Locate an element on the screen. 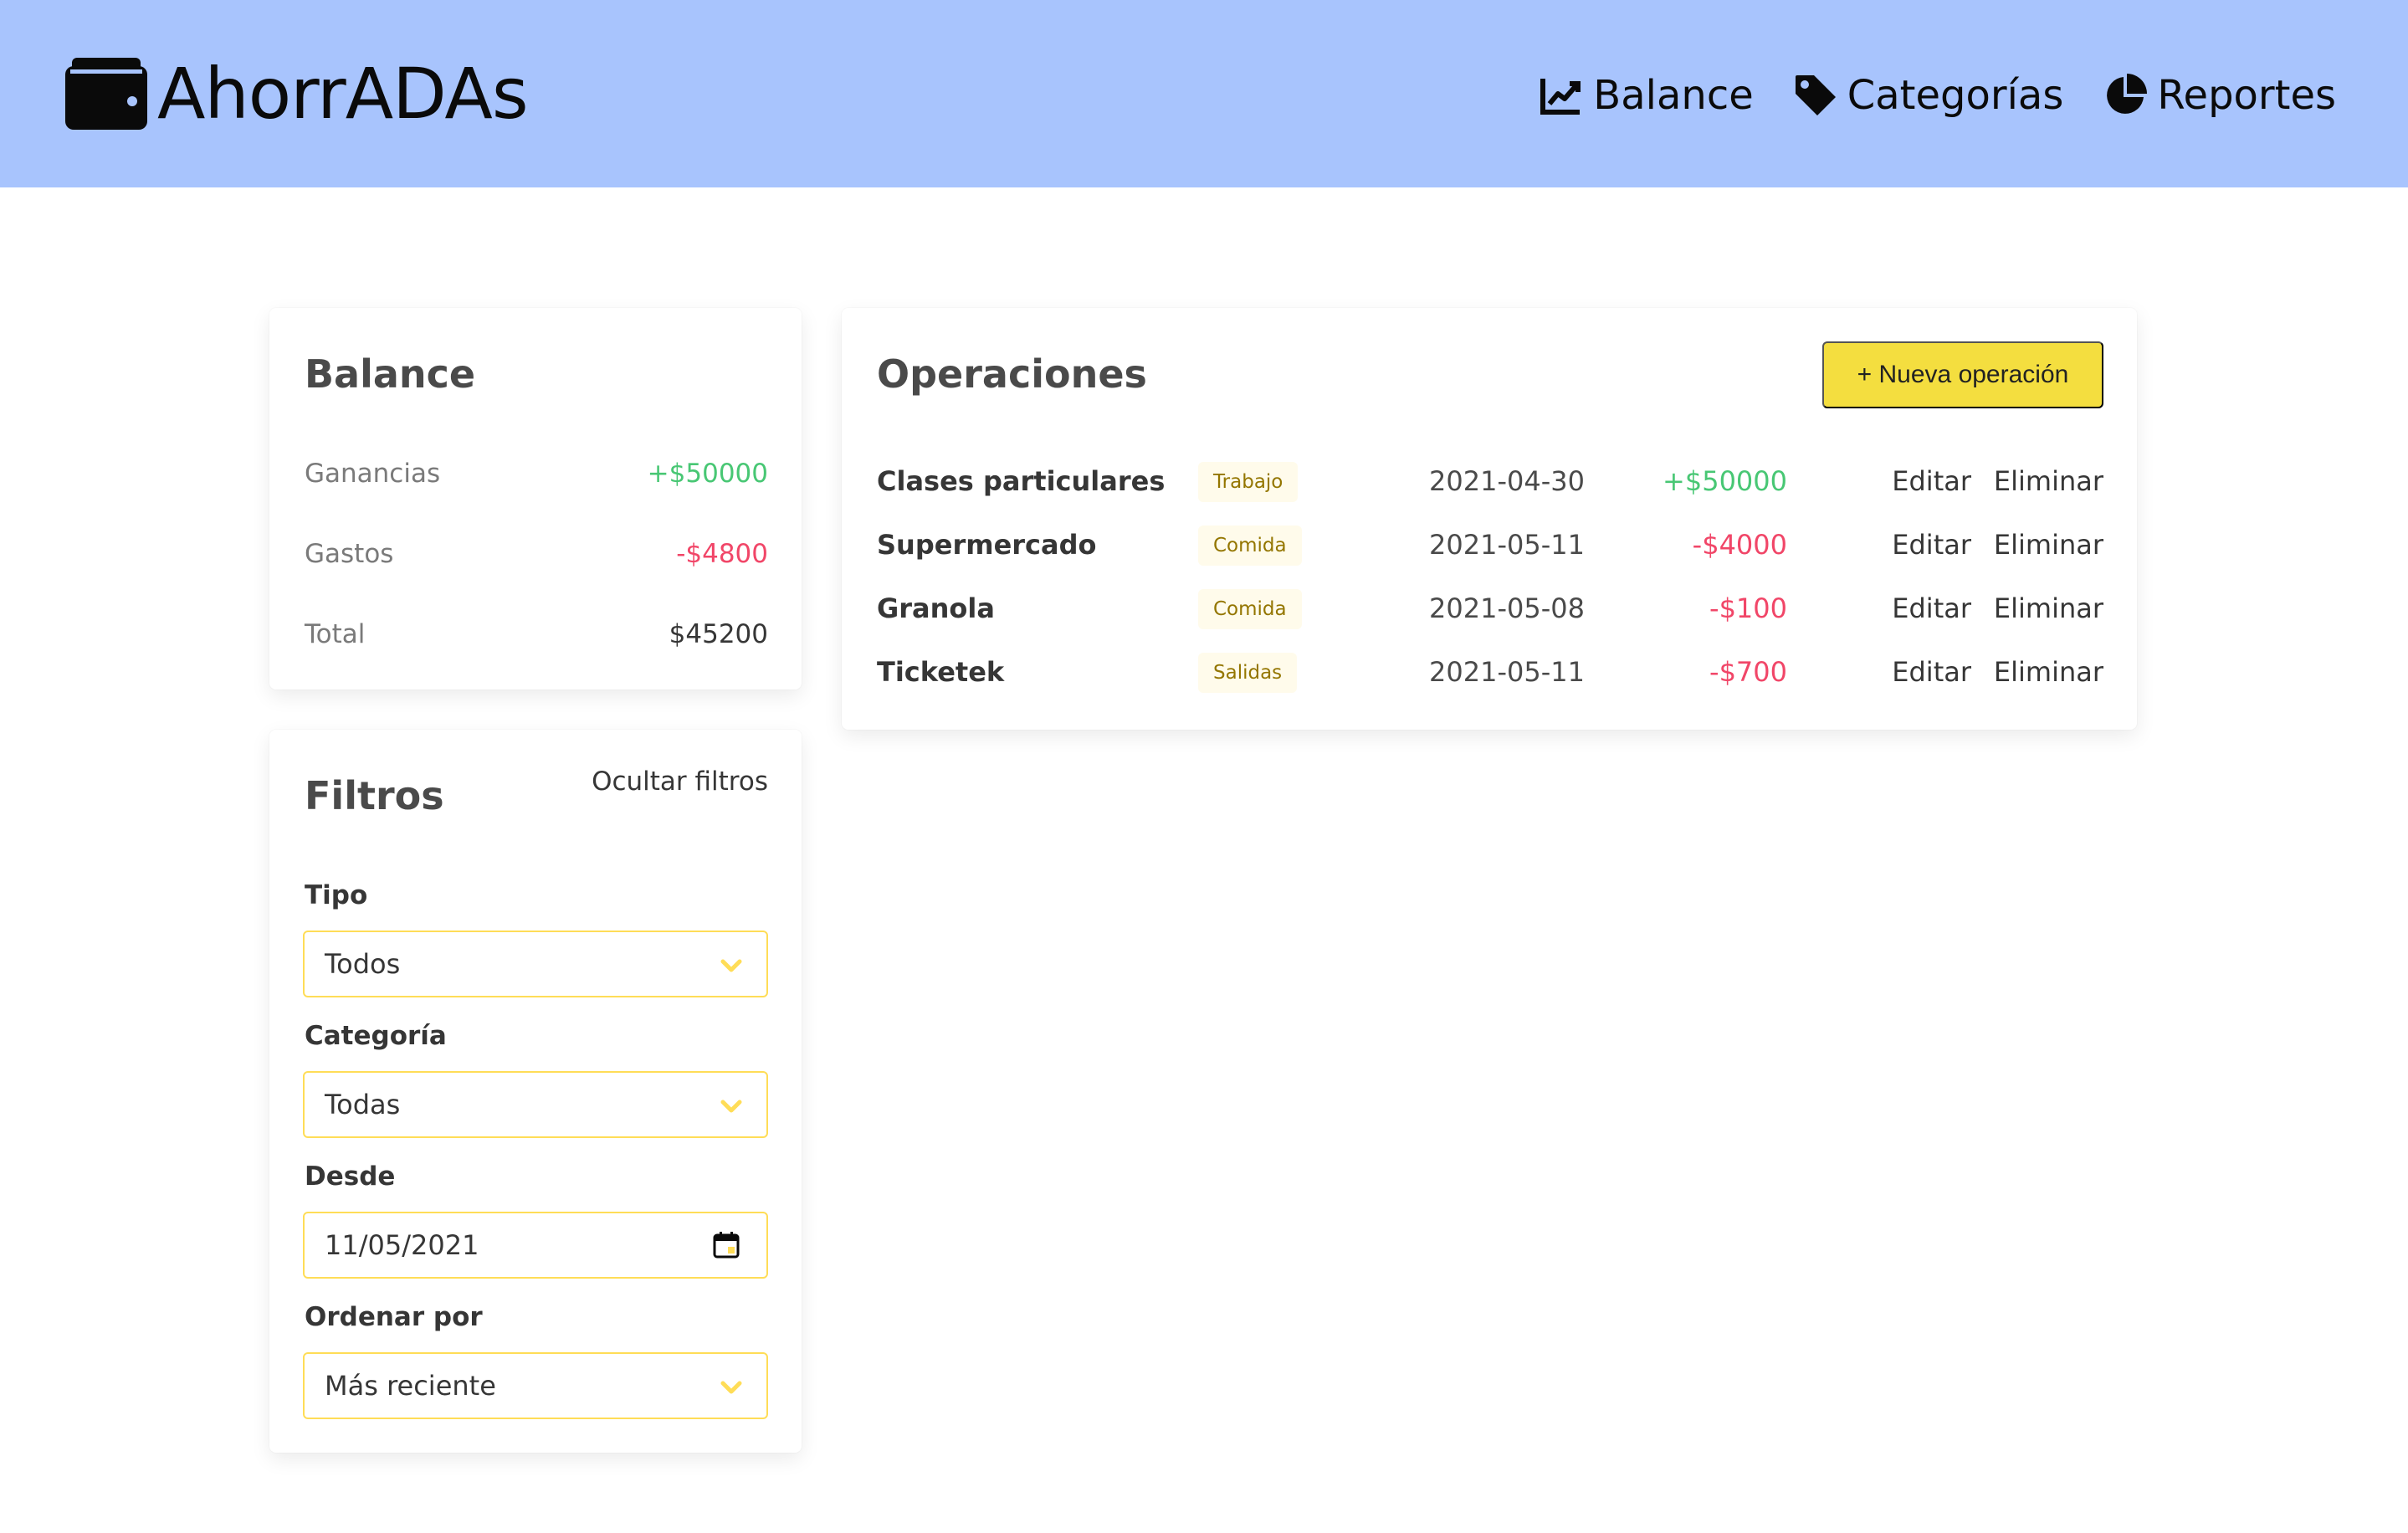 Image resolution: width=2408 pixels, height=1533 pixels. main-nav: Balance Categorías Reportes is located at coordinates (1917, 95).